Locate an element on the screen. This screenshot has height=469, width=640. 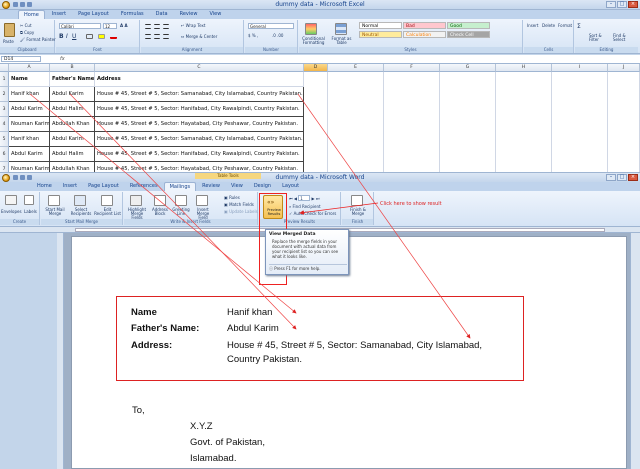
column-header-c: C is located at coordinates (199, 68).